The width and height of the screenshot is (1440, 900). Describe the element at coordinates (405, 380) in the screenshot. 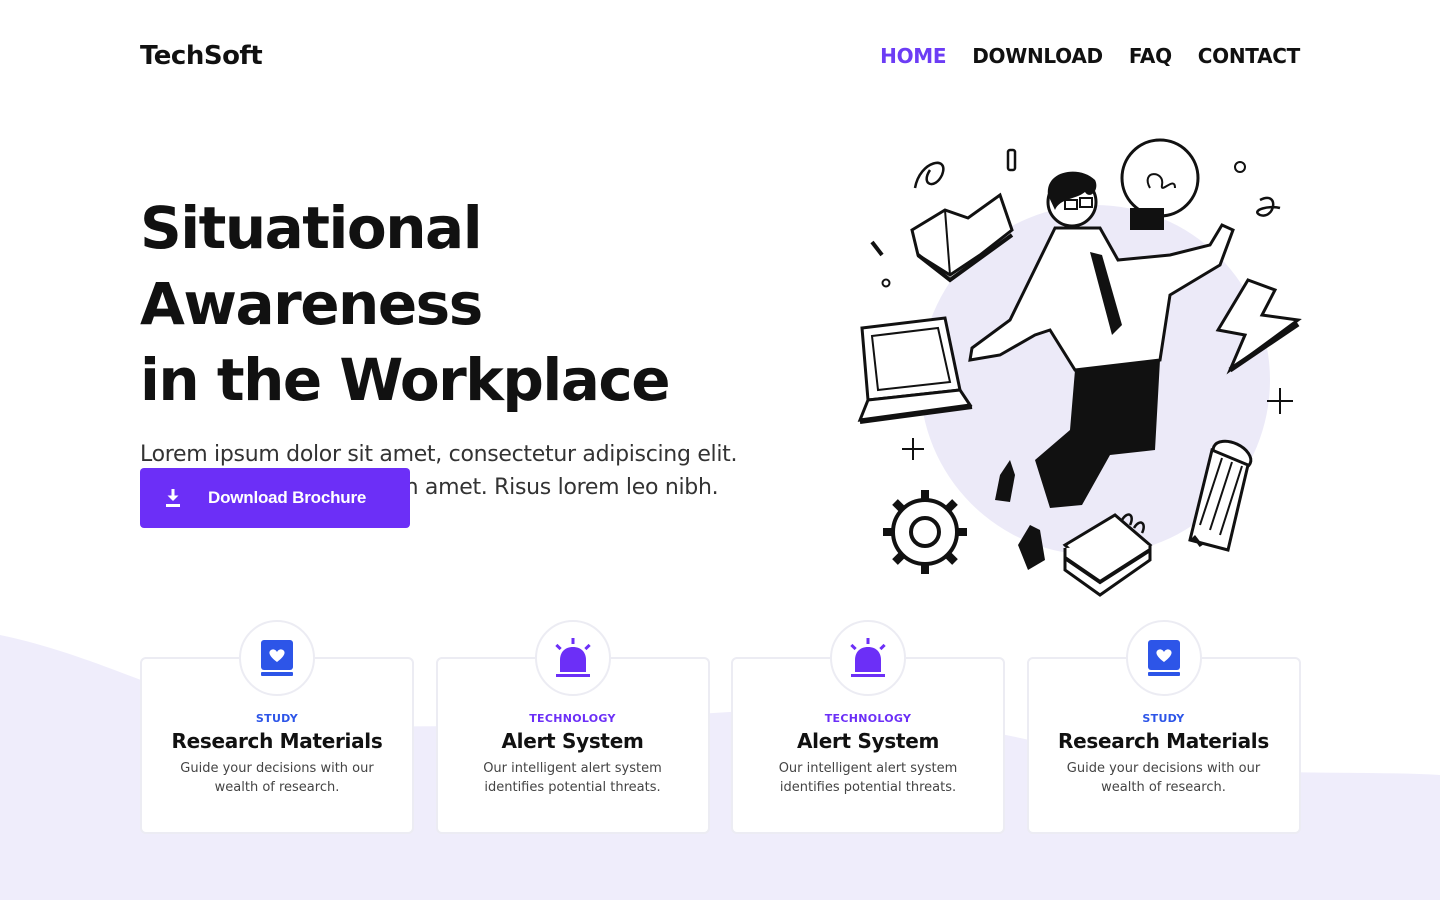

I see `hero-title-line2: in the Workplace` at that location.